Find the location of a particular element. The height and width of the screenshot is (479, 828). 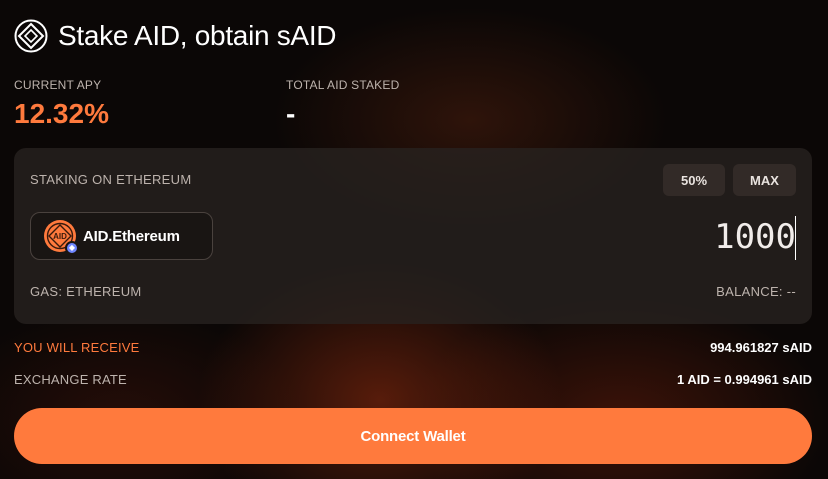

aid-diamond-logo-icon is located at coordinates (31, 36).